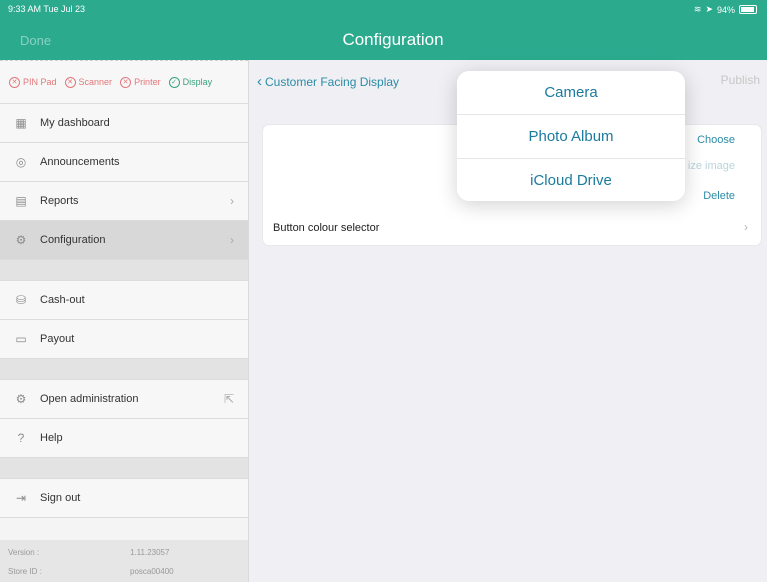 The height and width of the screenshot is (582, 767). Describe the element at coordinates (80, 162) in the screenshot. I see `sidebar-item-label: Announcements` at that location.